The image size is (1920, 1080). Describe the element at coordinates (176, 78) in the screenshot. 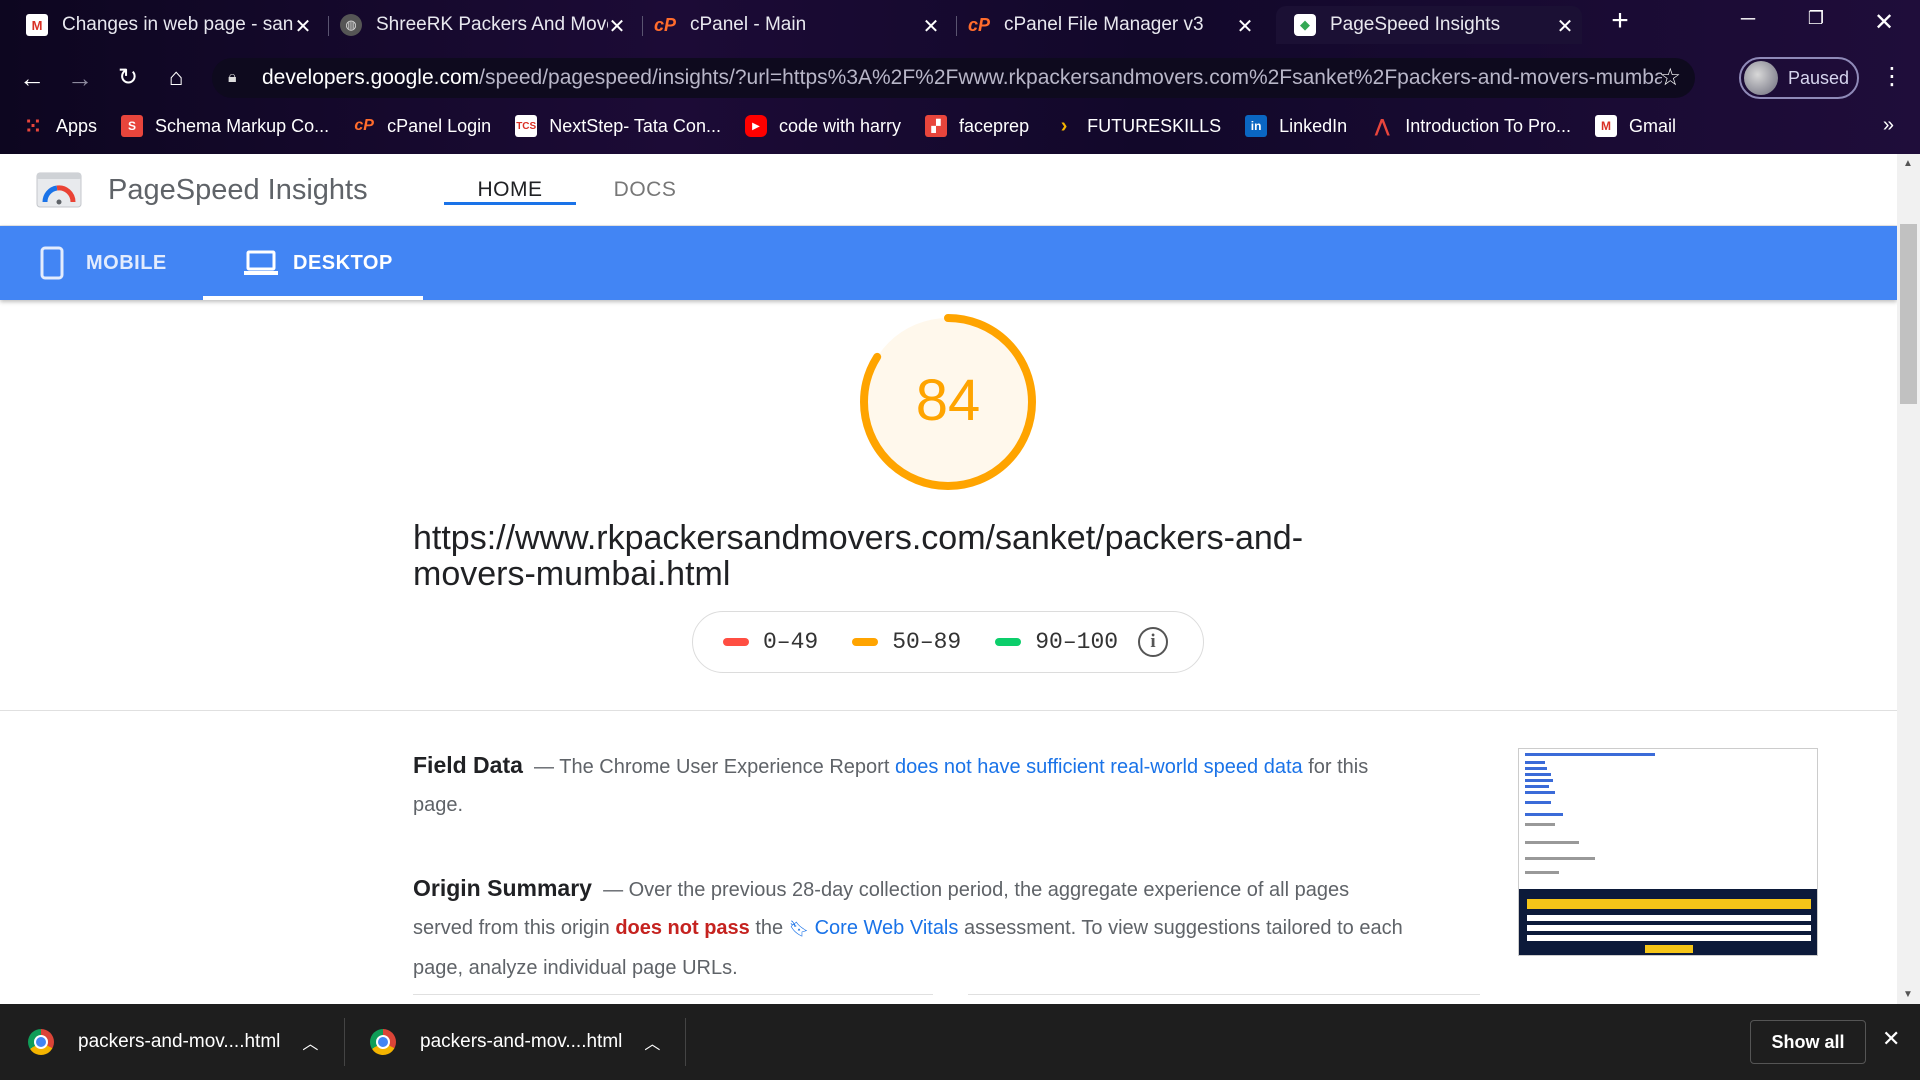

I see `home-button: ⌂` at that location.